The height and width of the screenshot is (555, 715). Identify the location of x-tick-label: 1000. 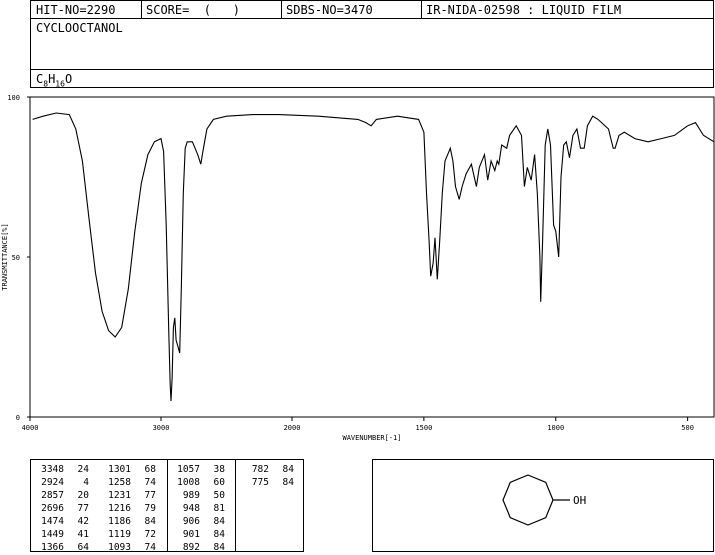
(555, 428).